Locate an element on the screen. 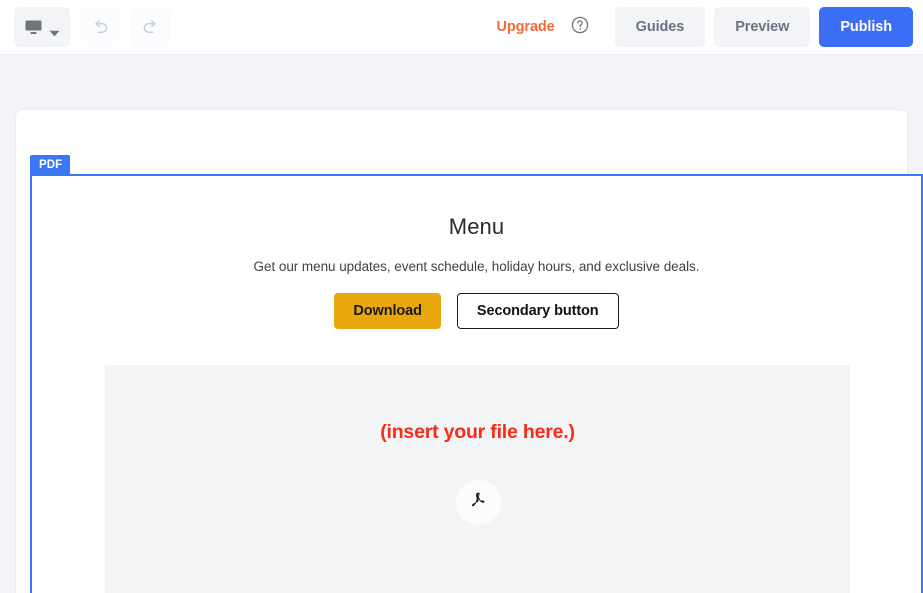  undo-button is located at coordinates (100, 27).